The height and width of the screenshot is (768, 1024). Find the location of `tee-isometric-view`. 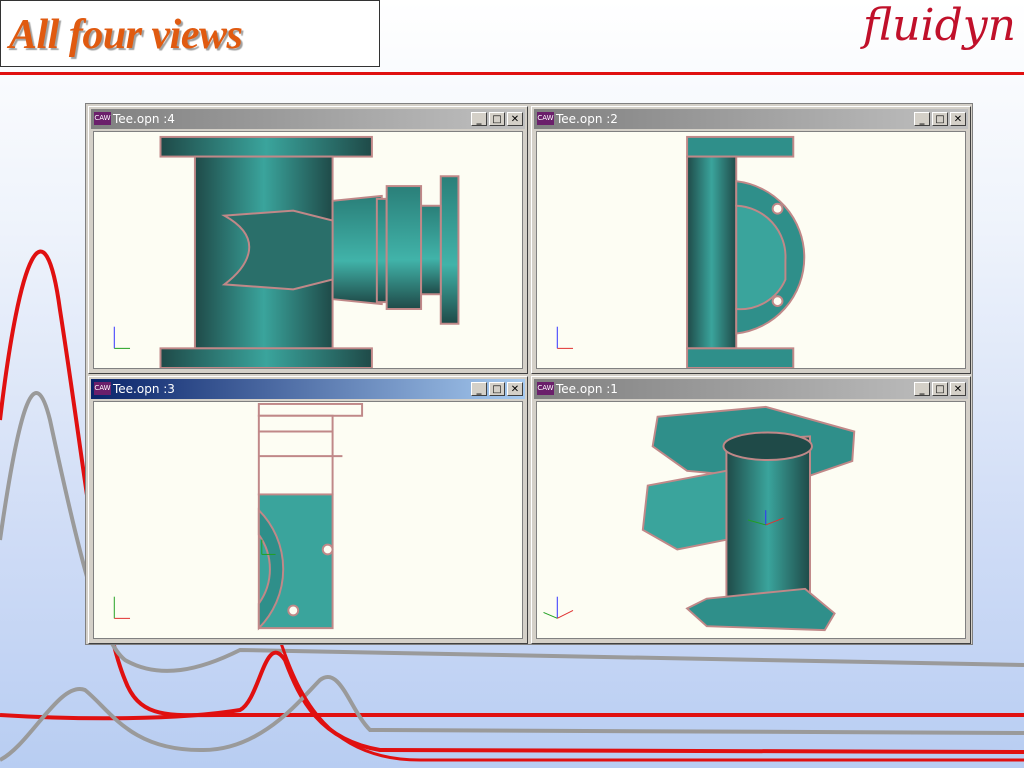

tee-isometric-view is located at coordinates (699, 518).